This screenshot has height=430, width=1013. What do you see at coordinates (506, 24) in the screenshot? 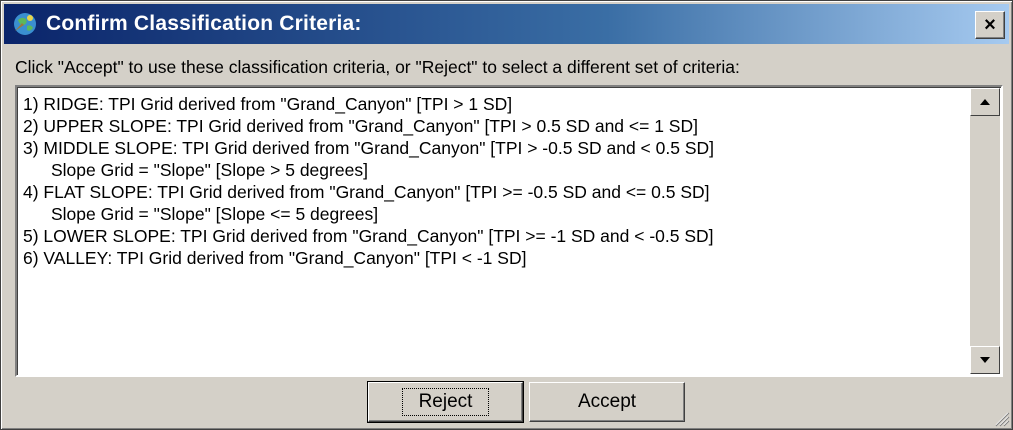
I see `title-bar: Confirm Classification Criteria: ×` at bounding box center [506, 24].